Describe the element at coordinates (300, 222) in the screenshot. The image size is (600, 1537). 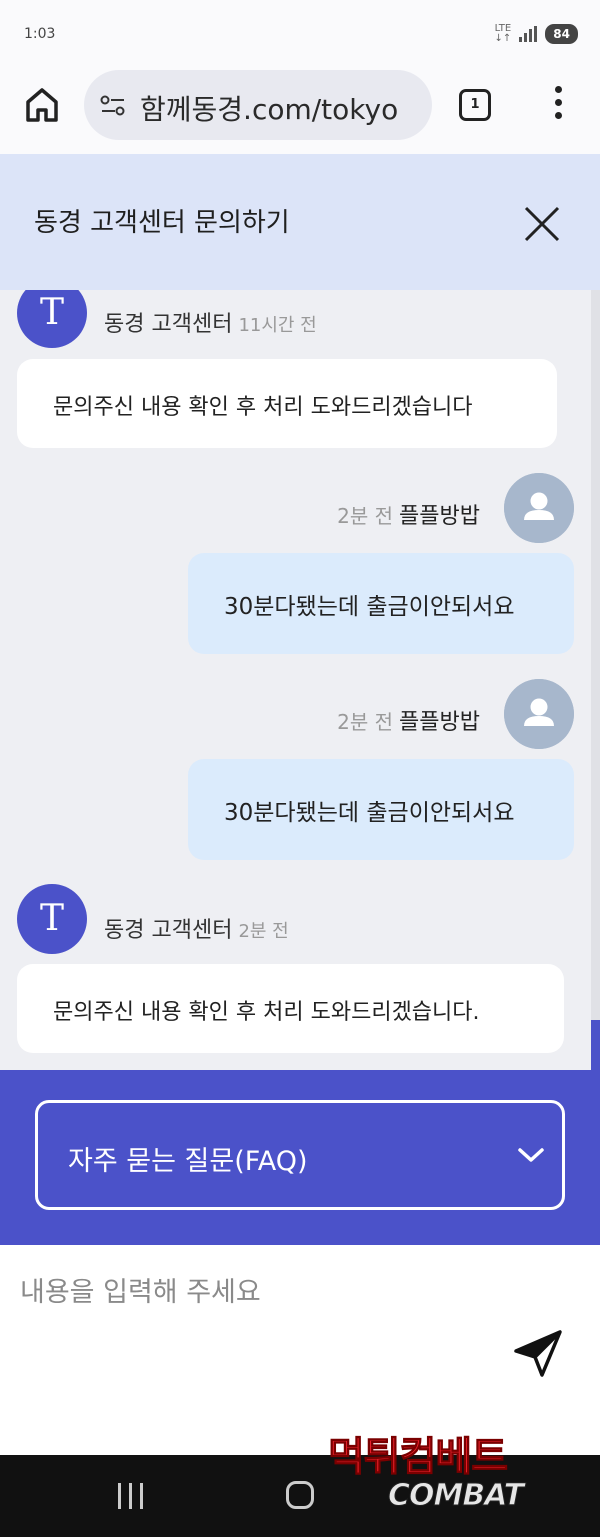
I see `chat-panel-header: 동경 고객센터 문의하기` at that location.